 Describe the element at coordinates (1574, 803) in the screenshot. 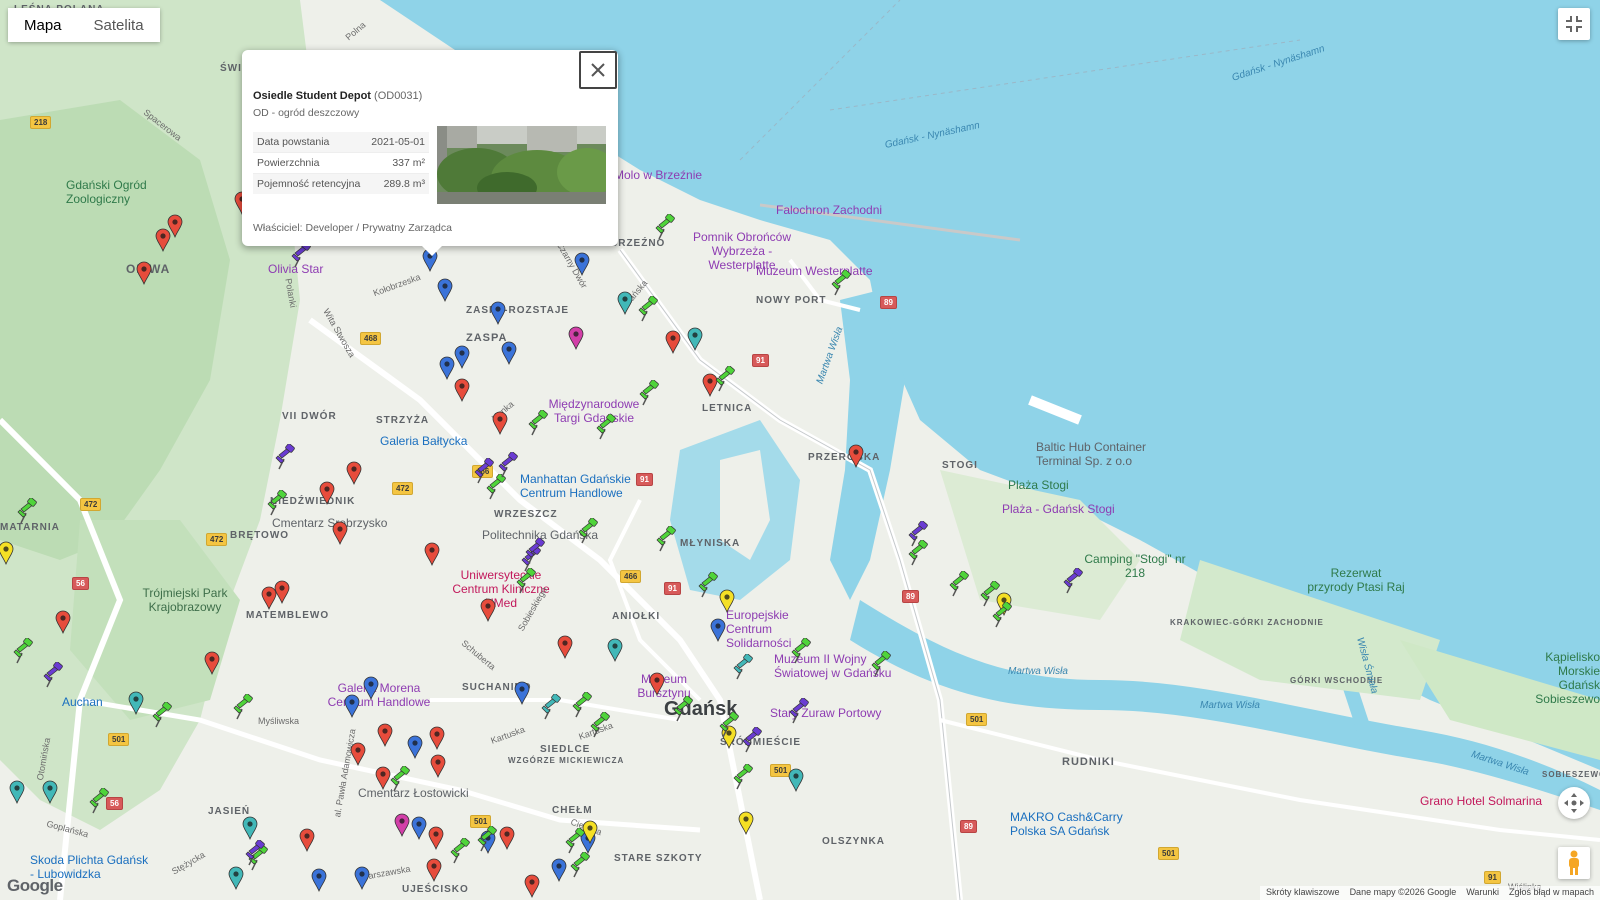

I see `camera-control-button` at that location.